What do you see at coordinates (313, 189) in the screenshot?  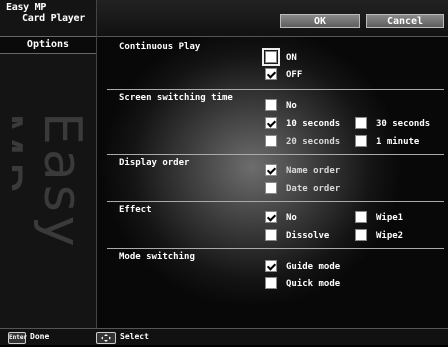 I see `option-date-order-label: Date order` at bounding box center [313, 189].